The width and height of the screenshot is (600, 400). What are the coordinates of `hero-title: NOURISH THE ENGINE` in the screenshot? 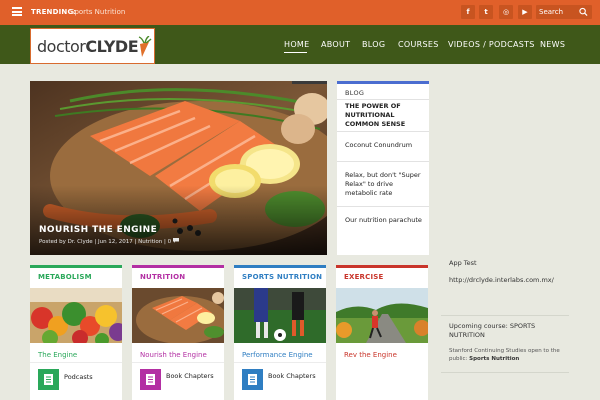 It's located at (98, 230).